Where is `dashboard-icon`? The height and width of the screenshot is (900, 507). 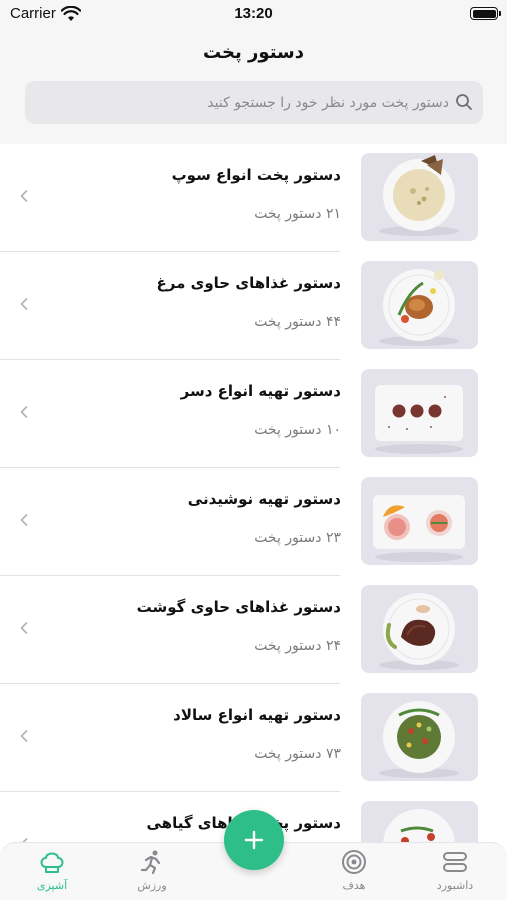
dashboard-icon is located at coordinates (455, 862).